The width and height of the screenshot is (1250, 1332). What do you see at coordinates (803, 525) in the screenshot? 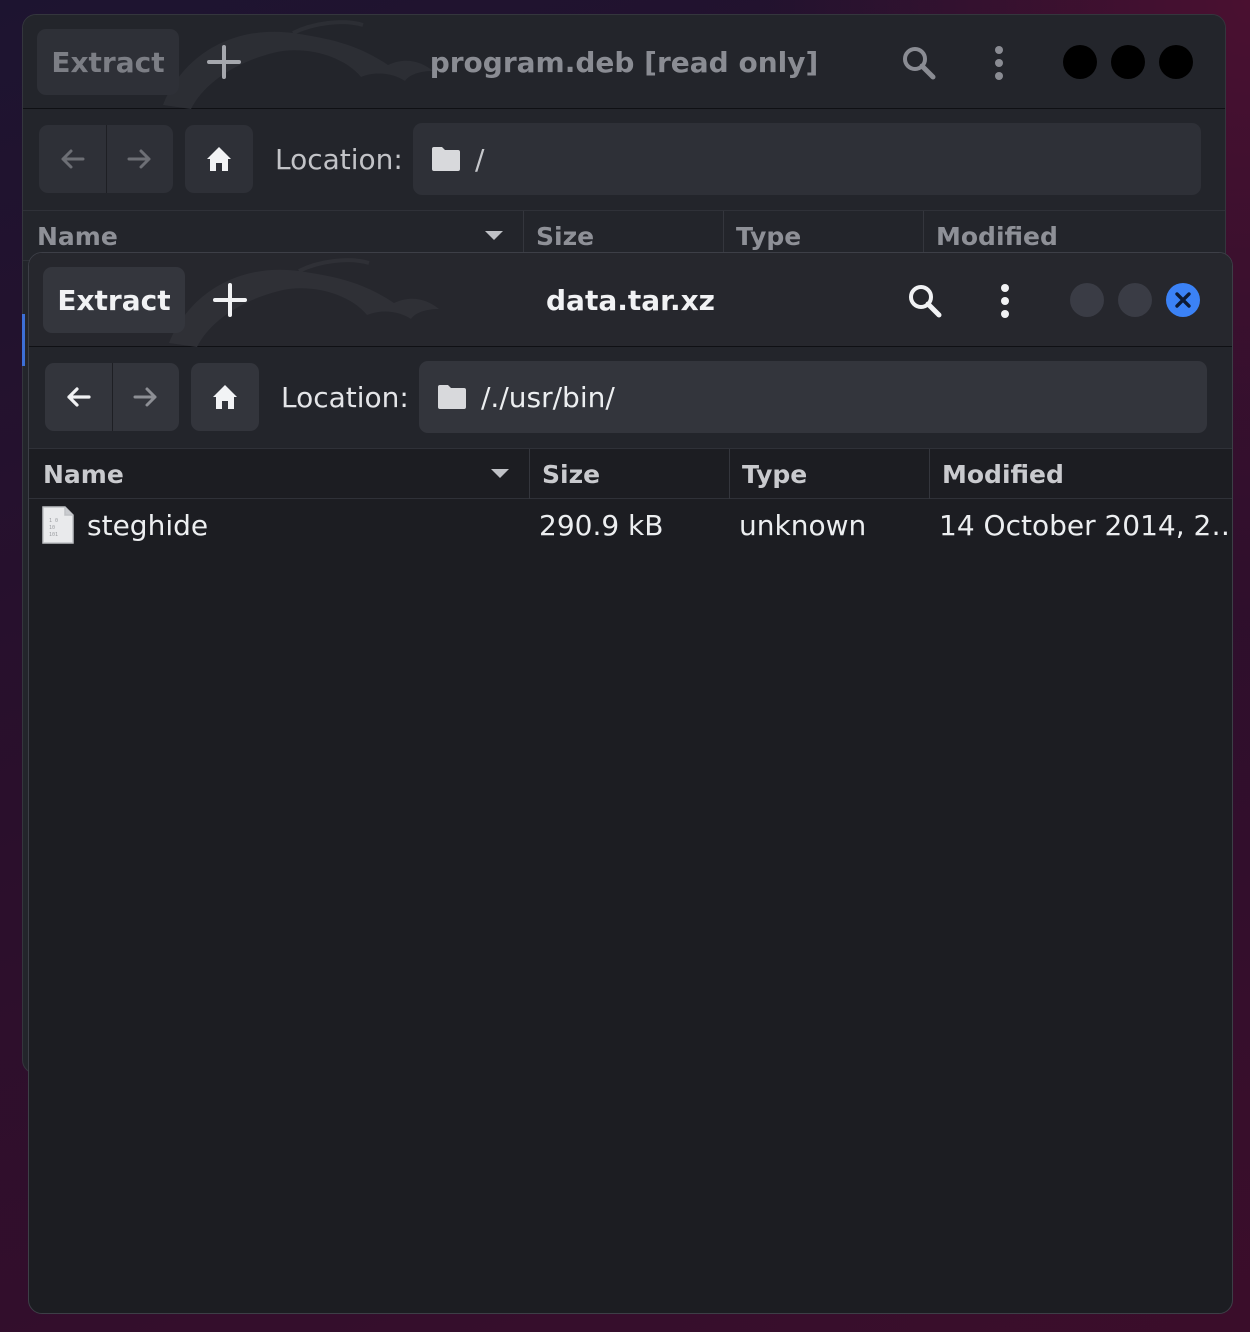
I see `file-type: unknown` at bounding box center [803, 525].